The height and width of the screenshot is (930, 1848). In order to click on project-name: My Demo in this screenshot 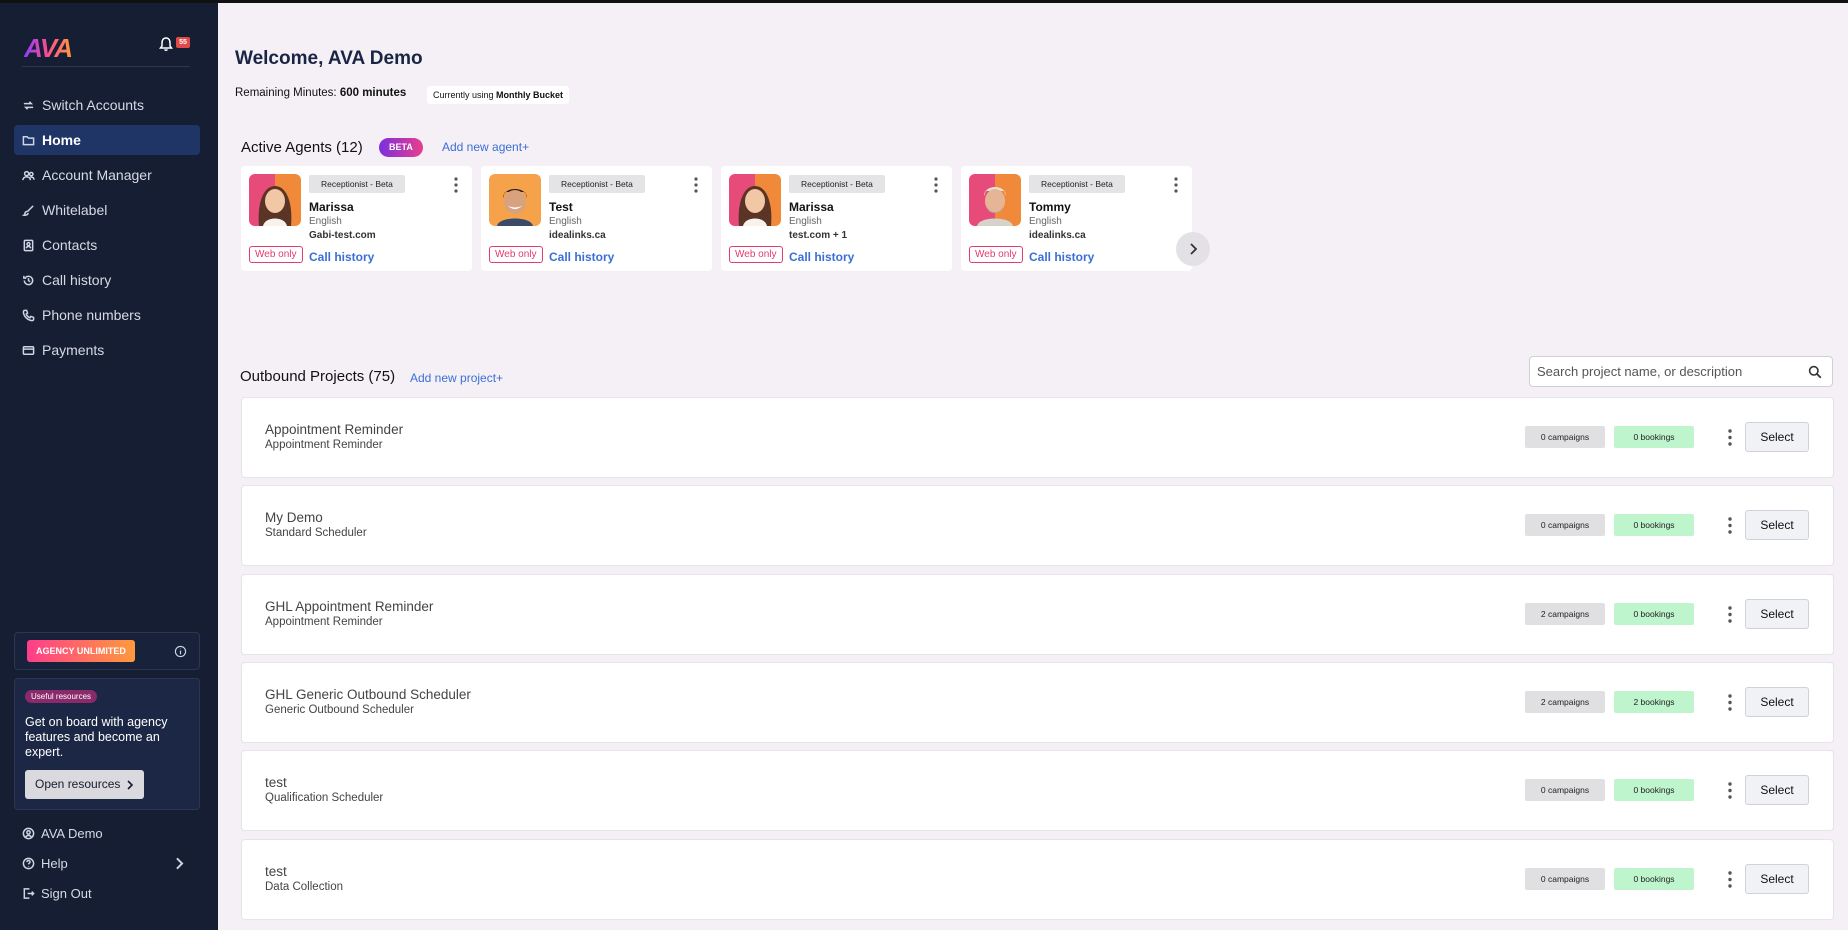, I will do `click(294, 517)`.